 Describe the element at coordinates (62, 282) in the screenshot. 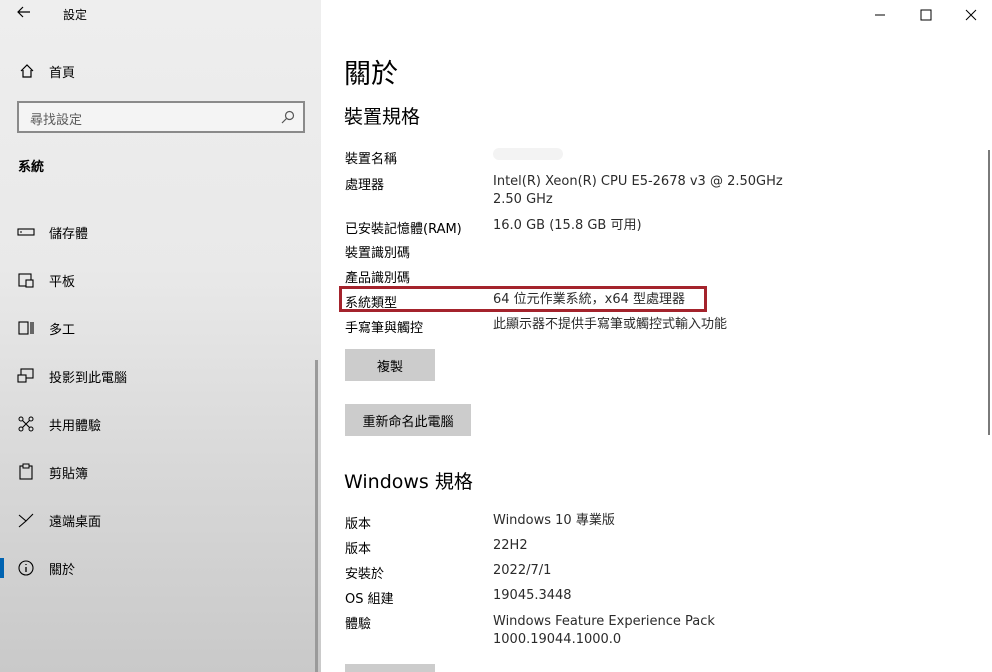

I see `sidebar-item-label: 平板` at that location.